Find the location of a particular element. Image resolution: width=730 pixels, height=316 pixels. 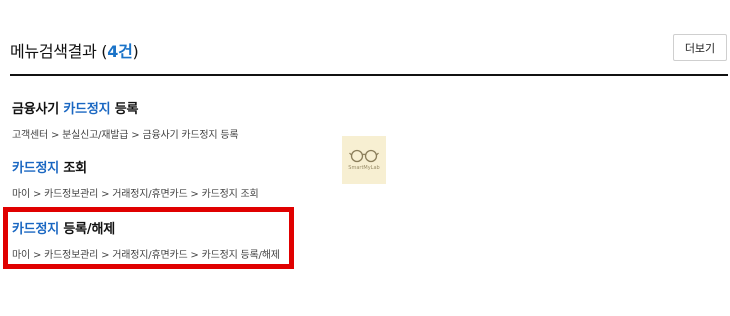

result-title-after: 조회 is located at coordinates (73, 168).